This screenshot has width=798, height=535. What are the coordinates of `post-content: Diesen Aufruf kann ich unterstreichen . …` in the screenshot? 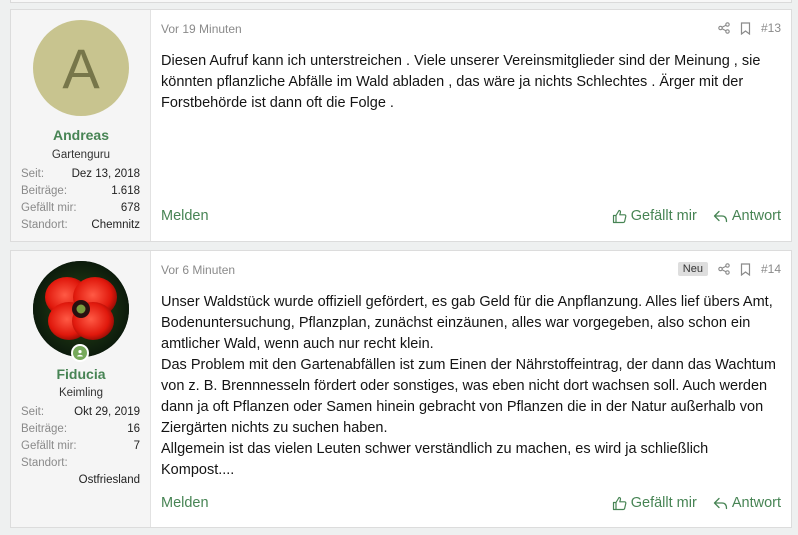 It's located at (470, 82).